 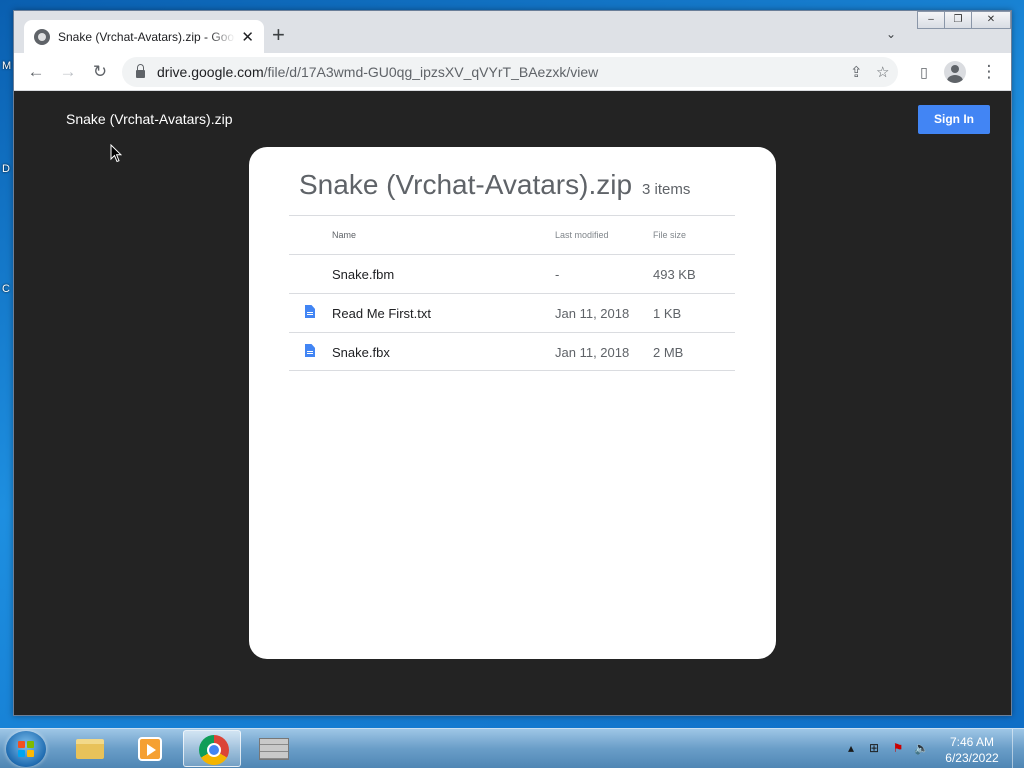 What do you see at coordinates (140, 71) in the screenshot?
I see `lock-icon` at bounding box center [140, 71].